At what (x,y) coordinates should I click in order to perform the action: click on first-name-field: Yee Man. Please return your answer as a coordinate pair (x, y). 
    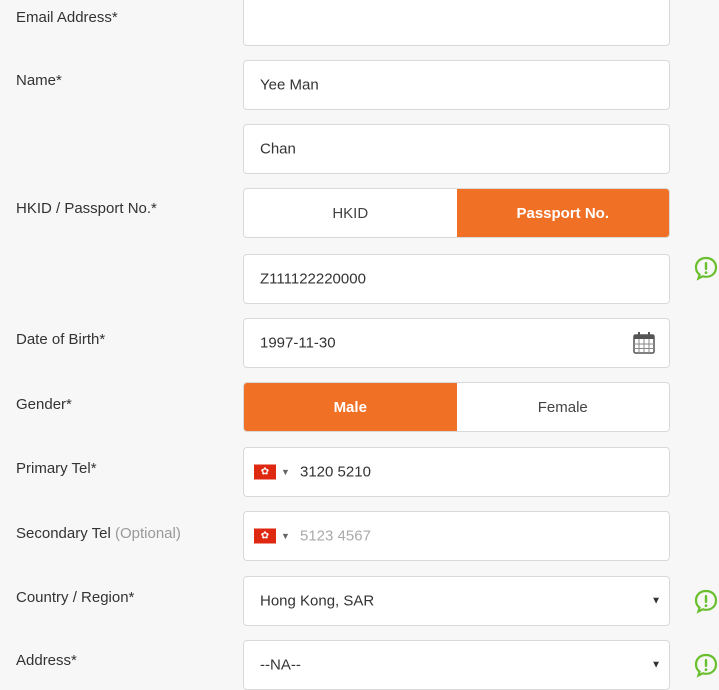
    Looking at the image, I should click on (456, 85).